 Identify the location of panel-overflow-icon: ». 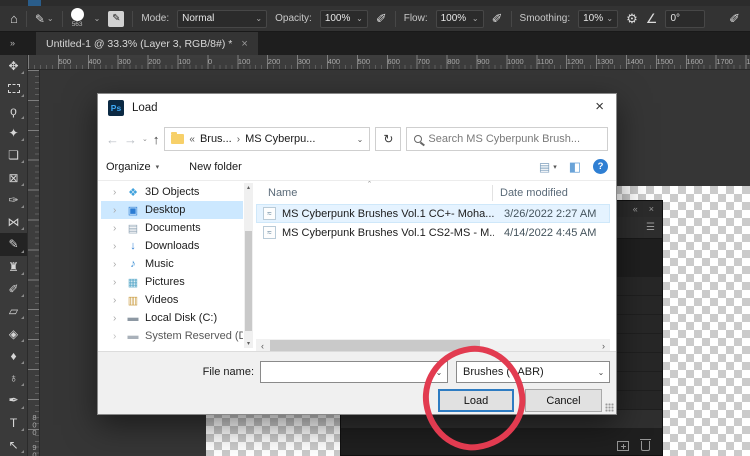
(12, 43).